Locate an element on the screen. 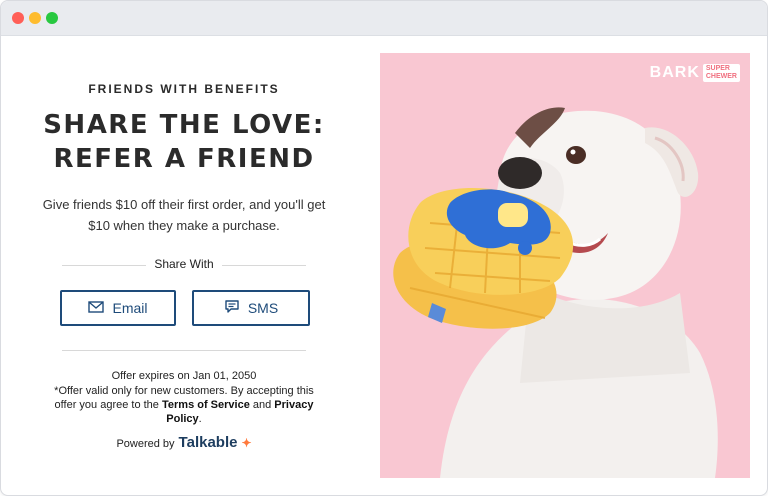  minimize-window-button is located at coordinates (35, 18).